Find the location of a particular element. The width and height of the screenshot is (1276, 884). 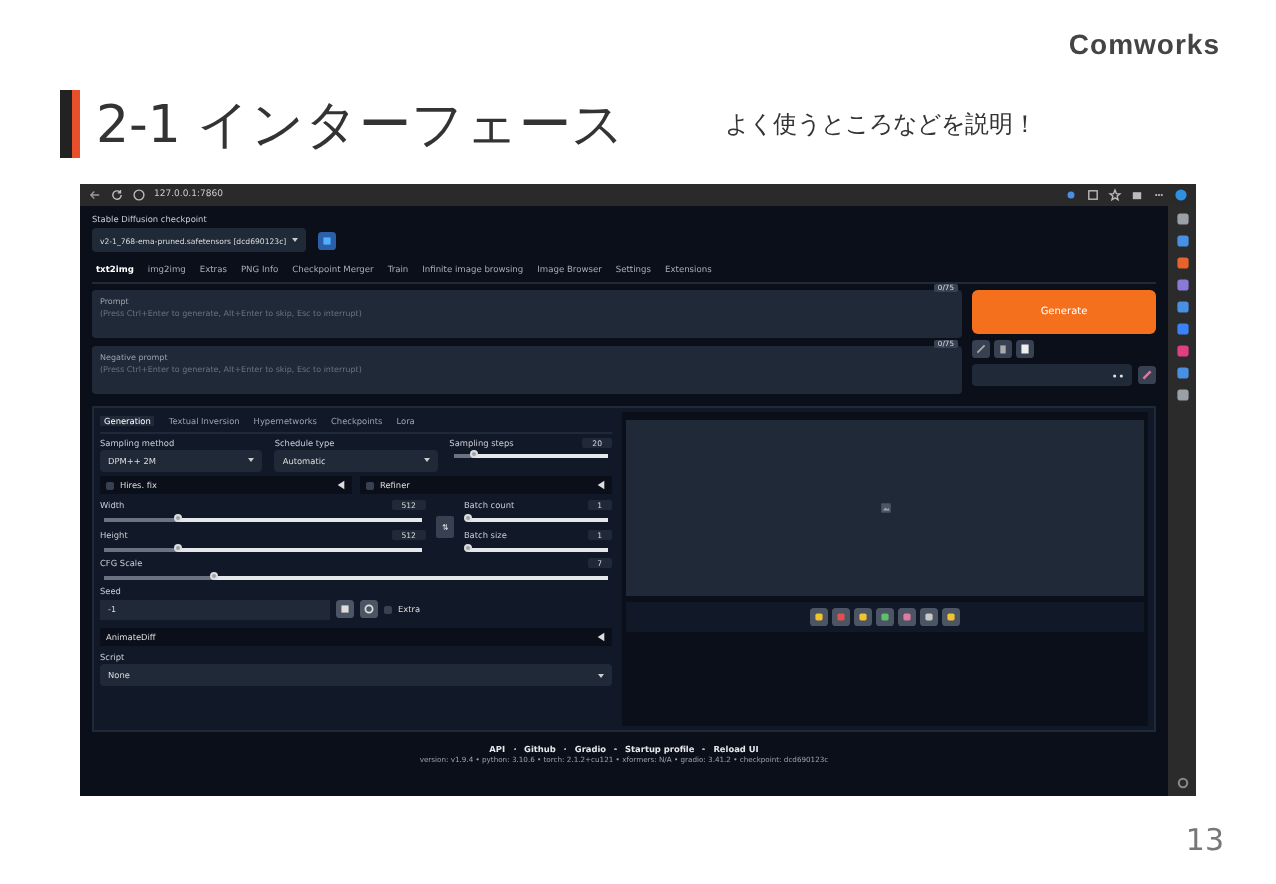

back-icon is located at coordinates (95, 195).